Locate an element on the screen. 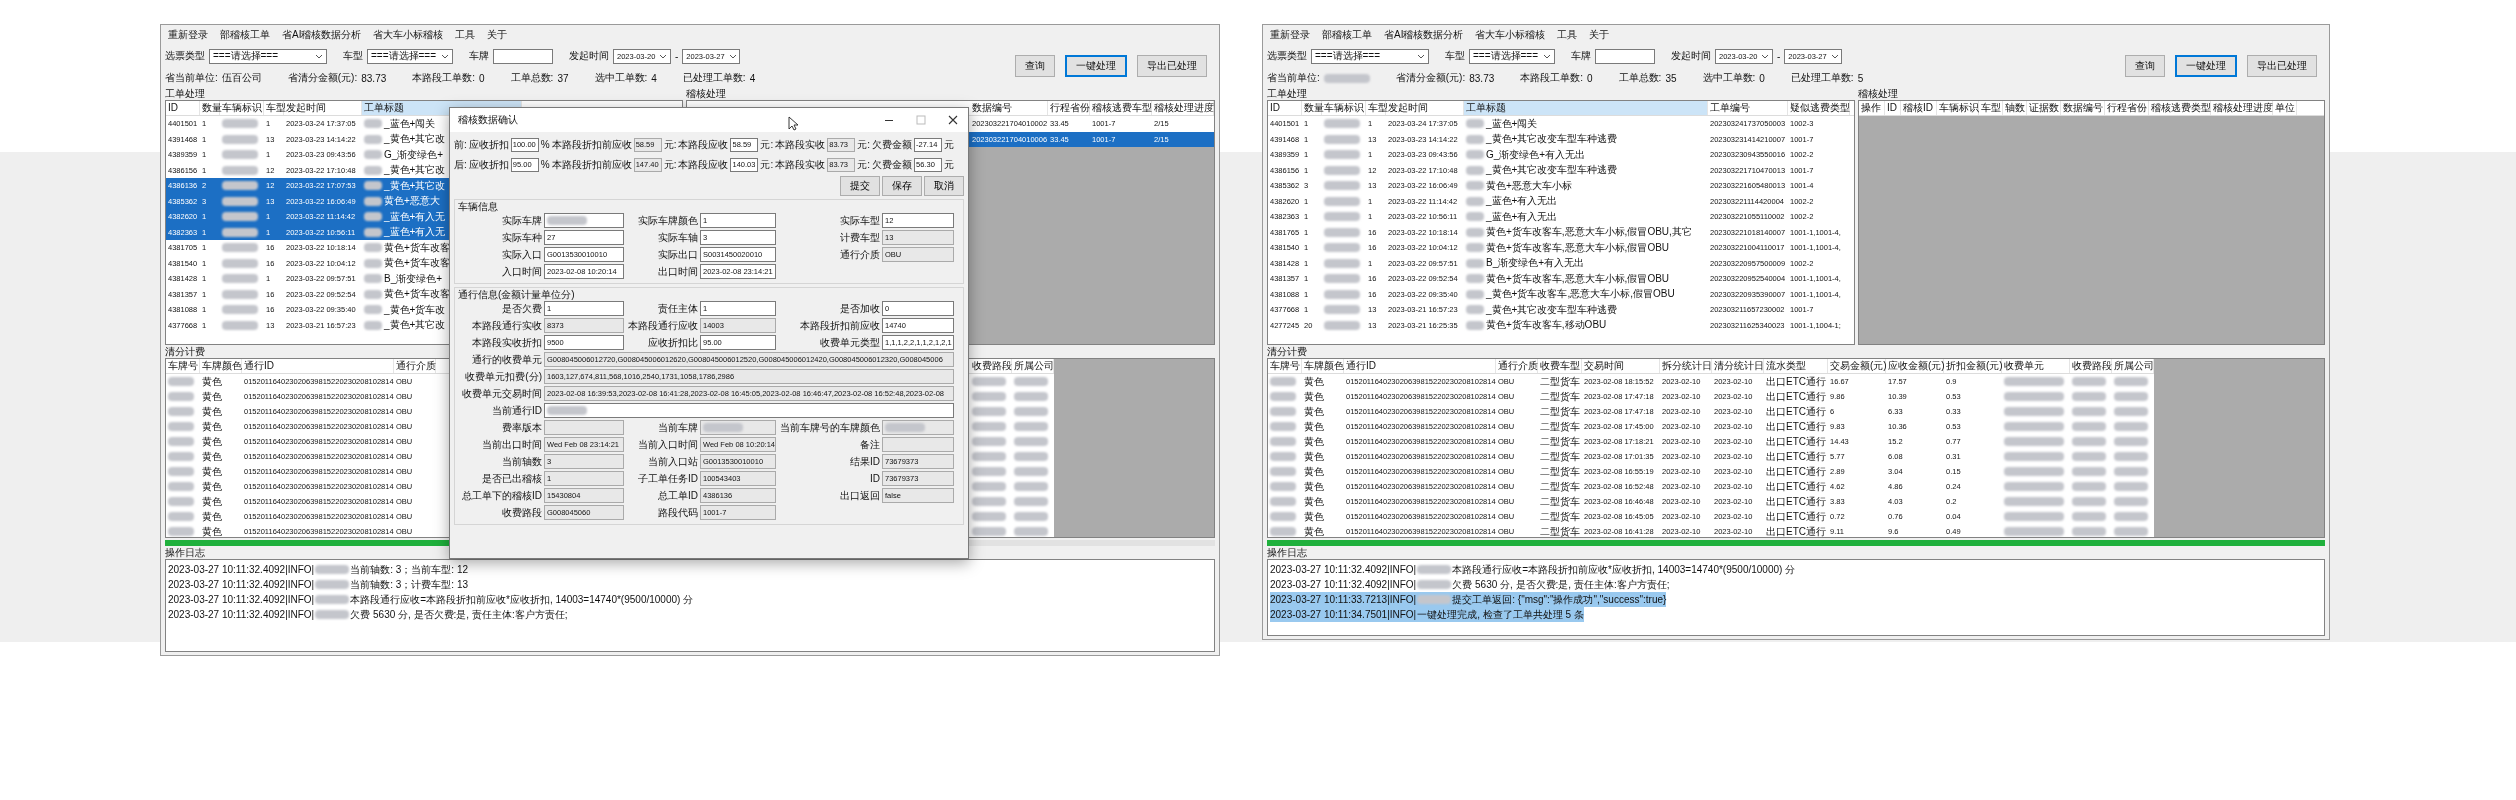 The image size is (2516, 800). field-label: 本路段通行实收 is located at coordinates (507, 325).